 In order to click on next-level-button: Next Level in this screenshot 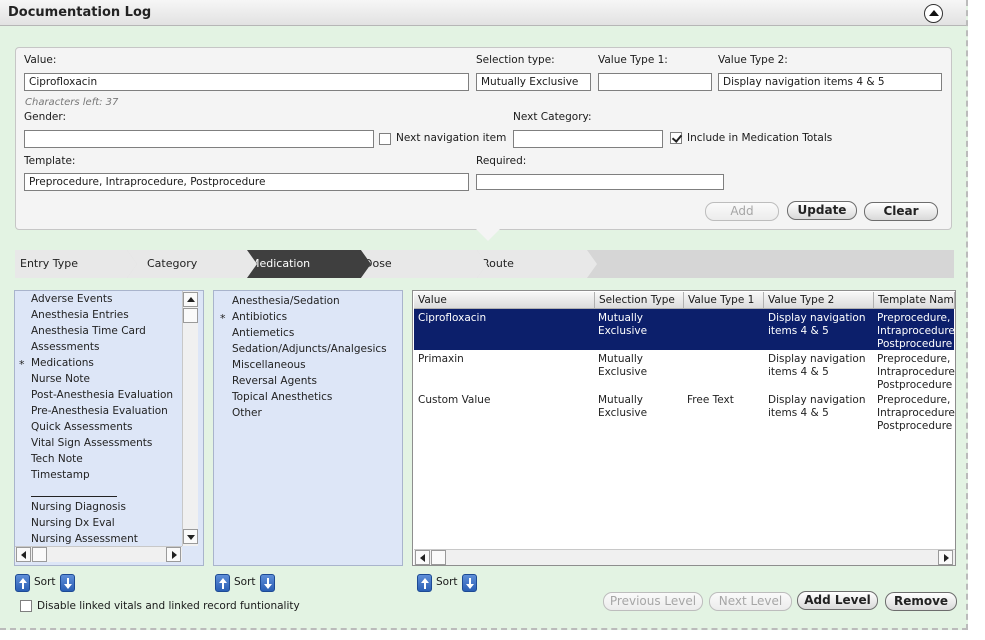, I will do `click(750, 601)`.